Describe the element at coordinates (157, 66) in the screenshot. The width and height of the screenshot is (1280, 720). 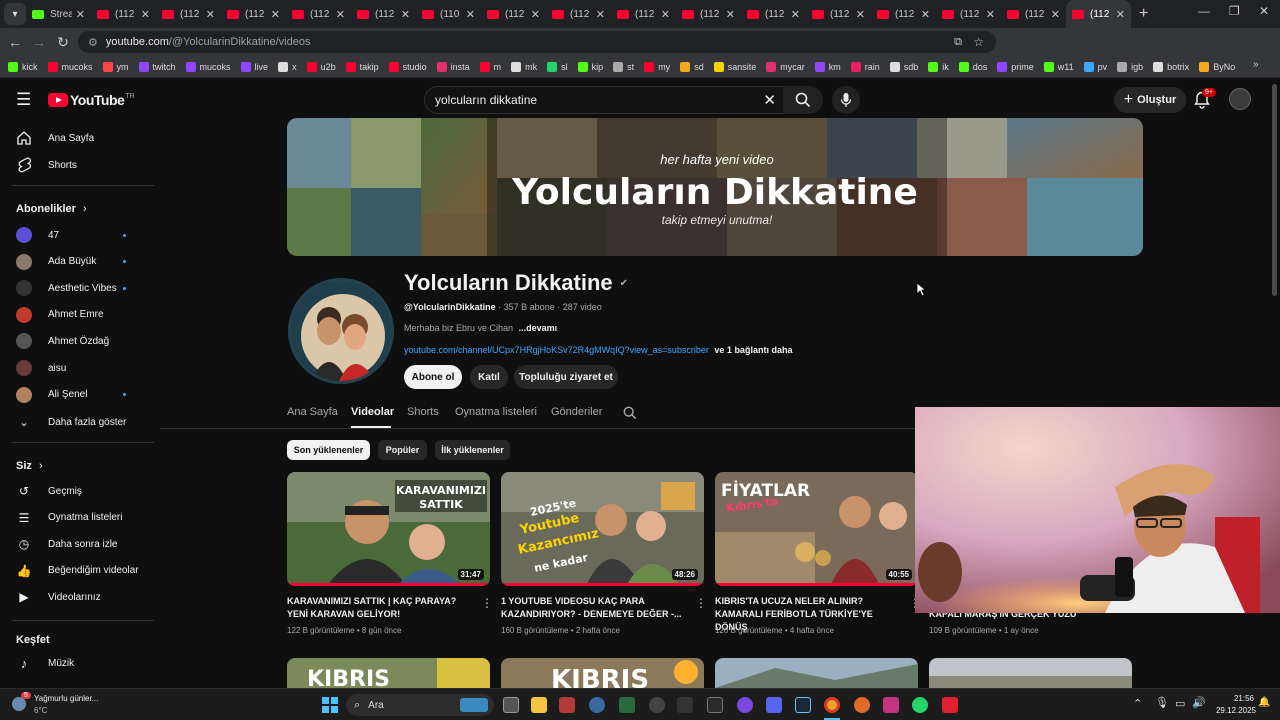
I see `bookmark-item: twitch` at that location.